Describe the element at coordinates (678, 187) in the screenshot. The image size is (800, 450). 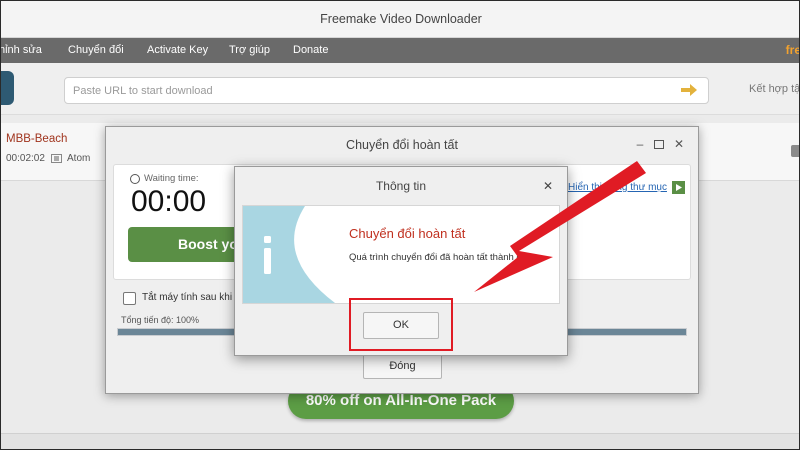
I see `play-icon` at that location.